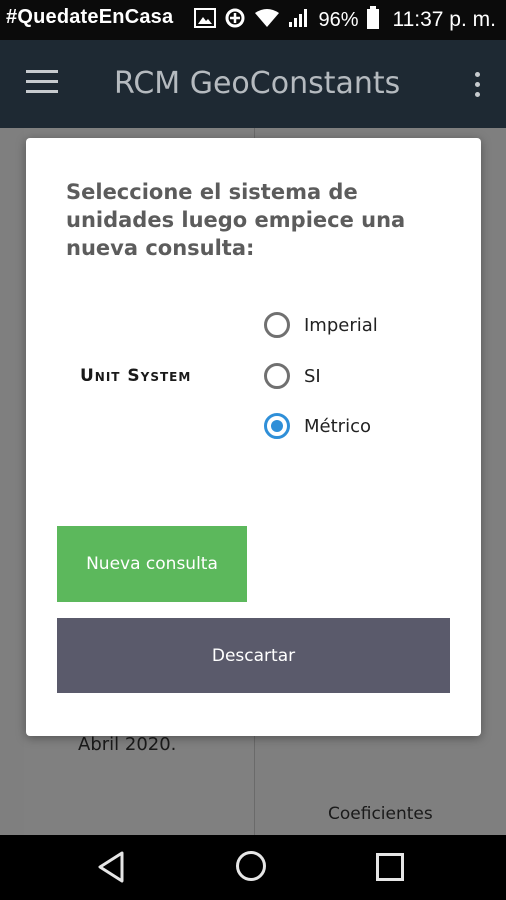 This screenshot has height=900, width=506. I want to click on status-hashtag: #QuedateEnCasa, so click(90, 17).